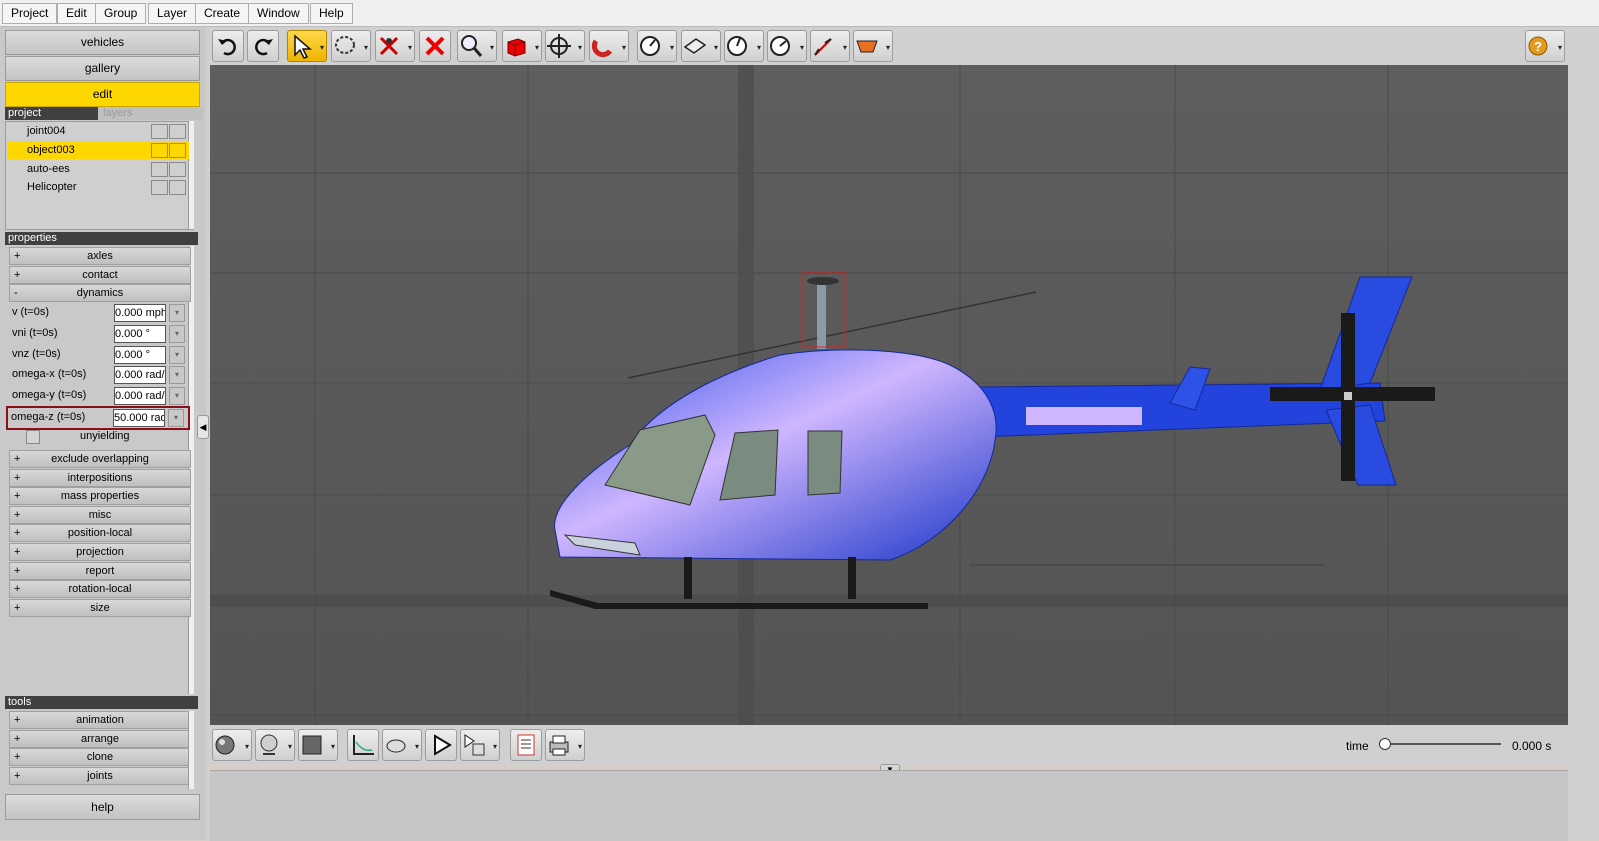 This screenshot has width=1599, height=841. Describe the element at coordinates (565, 745) in the screenshot. I see `print-button: ▾` at that location.